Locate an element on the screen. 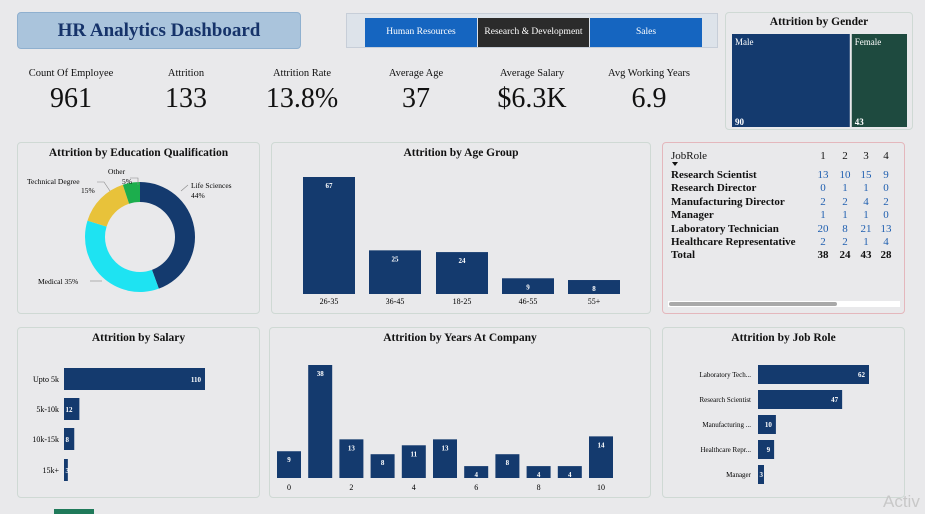  treemap-value: 43 is located at coordinates (860, 122).